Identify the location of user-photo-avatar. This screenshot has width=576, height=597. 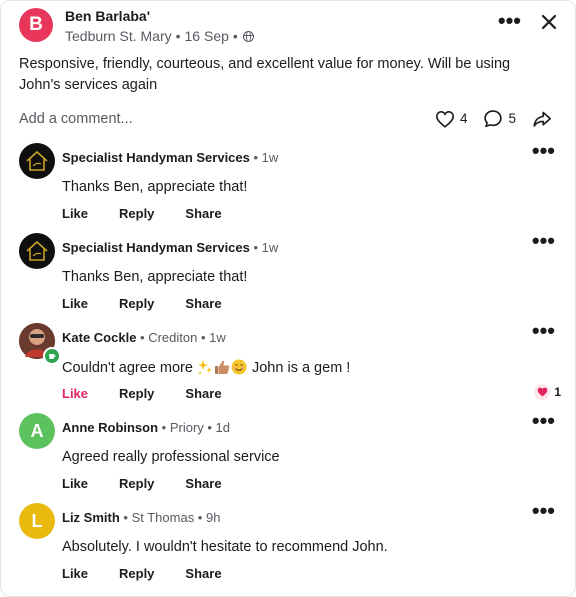
(40, 344).